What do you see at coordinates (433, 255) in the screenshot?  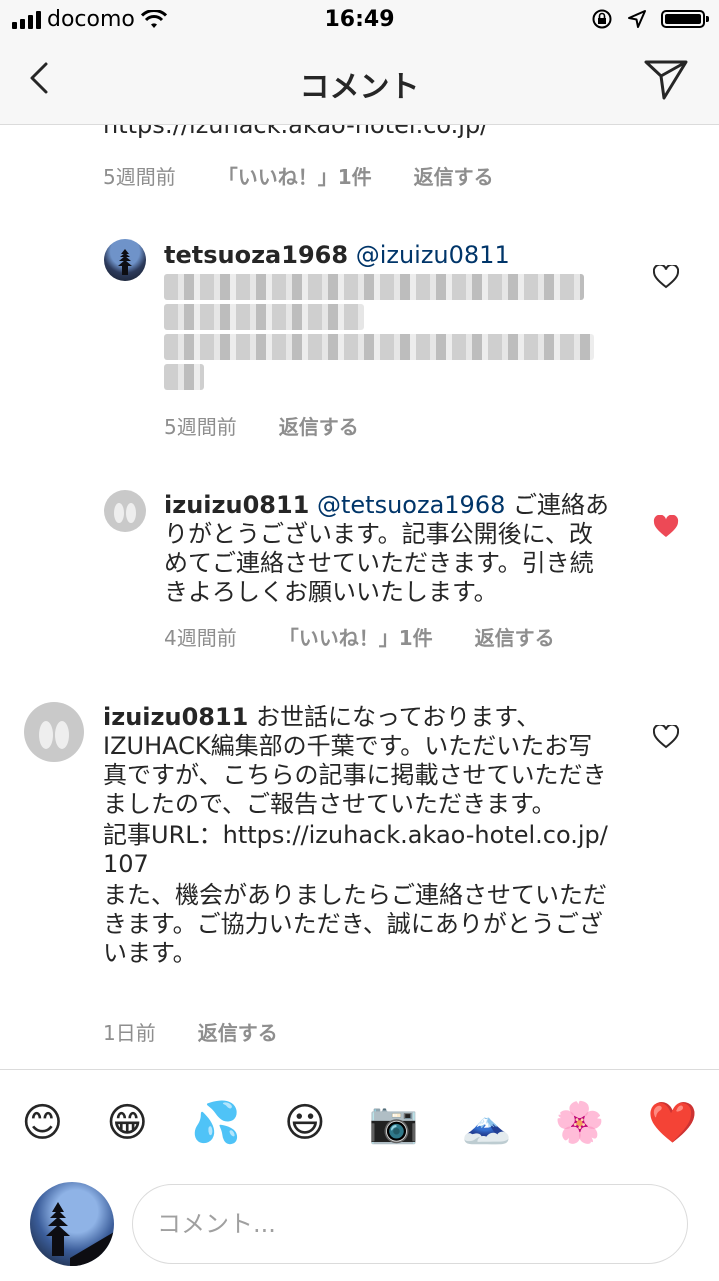 I see `comment-mention: @izuizu0811` at bounding box center [433, 255].